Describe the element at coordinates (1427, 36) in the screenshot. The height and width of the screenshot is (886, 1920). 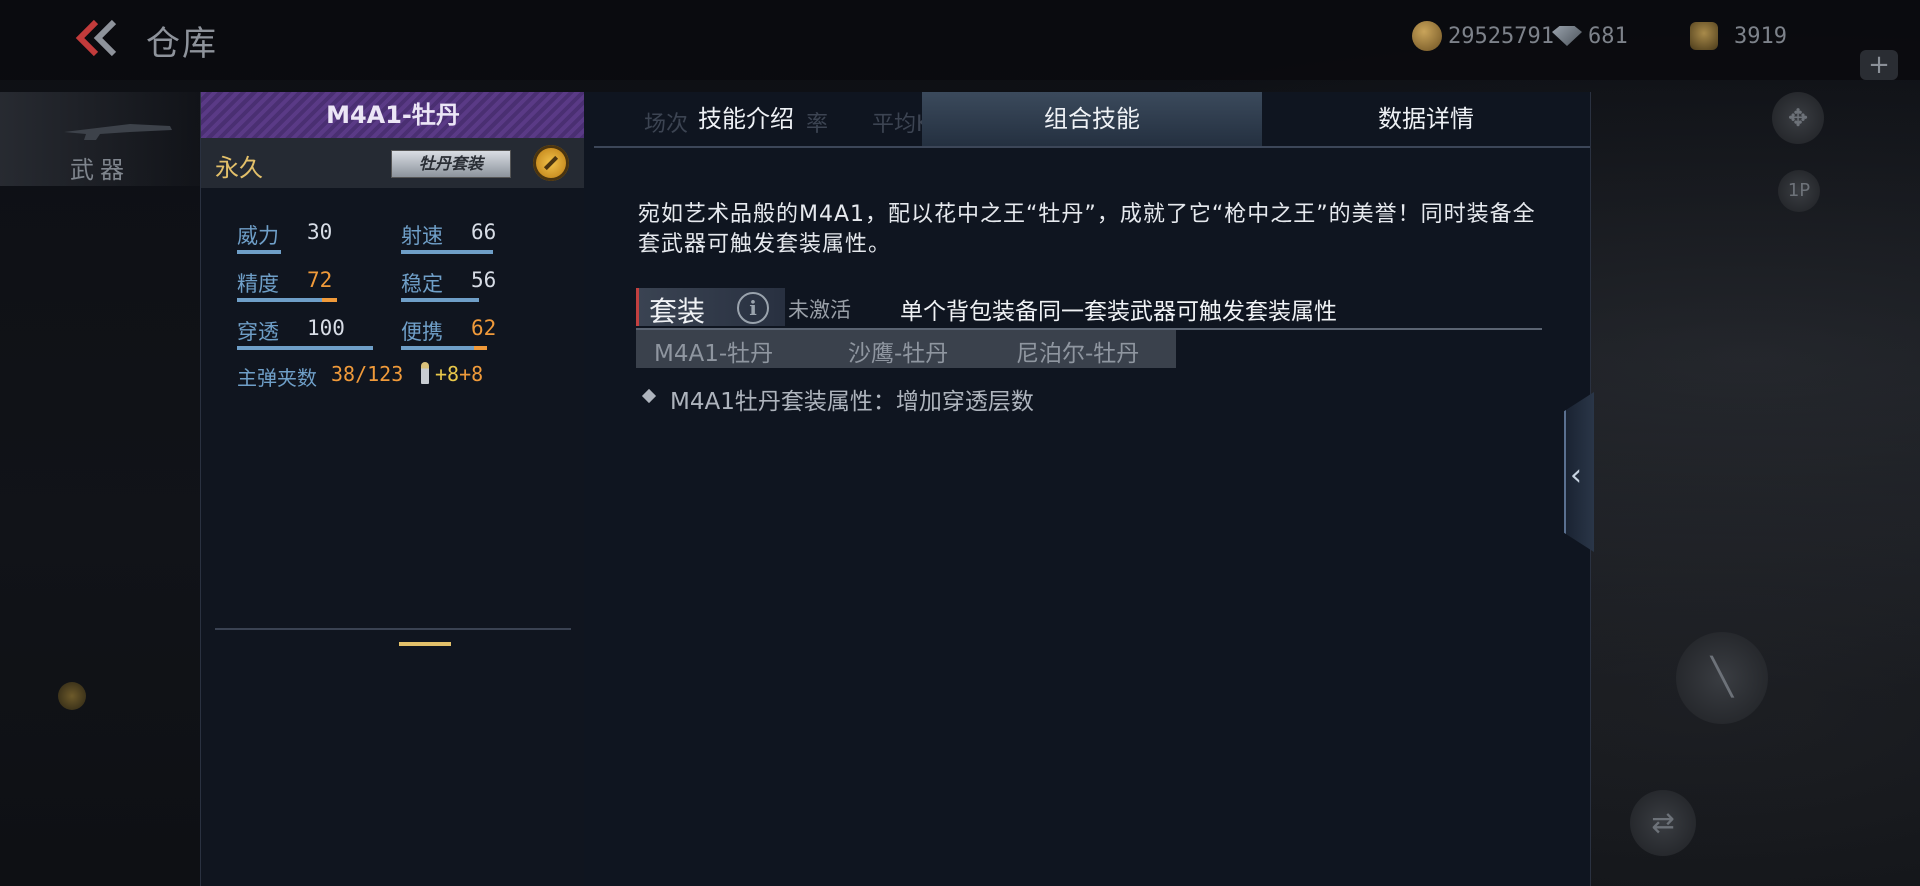
I see `gold-coin-icon` at that location.